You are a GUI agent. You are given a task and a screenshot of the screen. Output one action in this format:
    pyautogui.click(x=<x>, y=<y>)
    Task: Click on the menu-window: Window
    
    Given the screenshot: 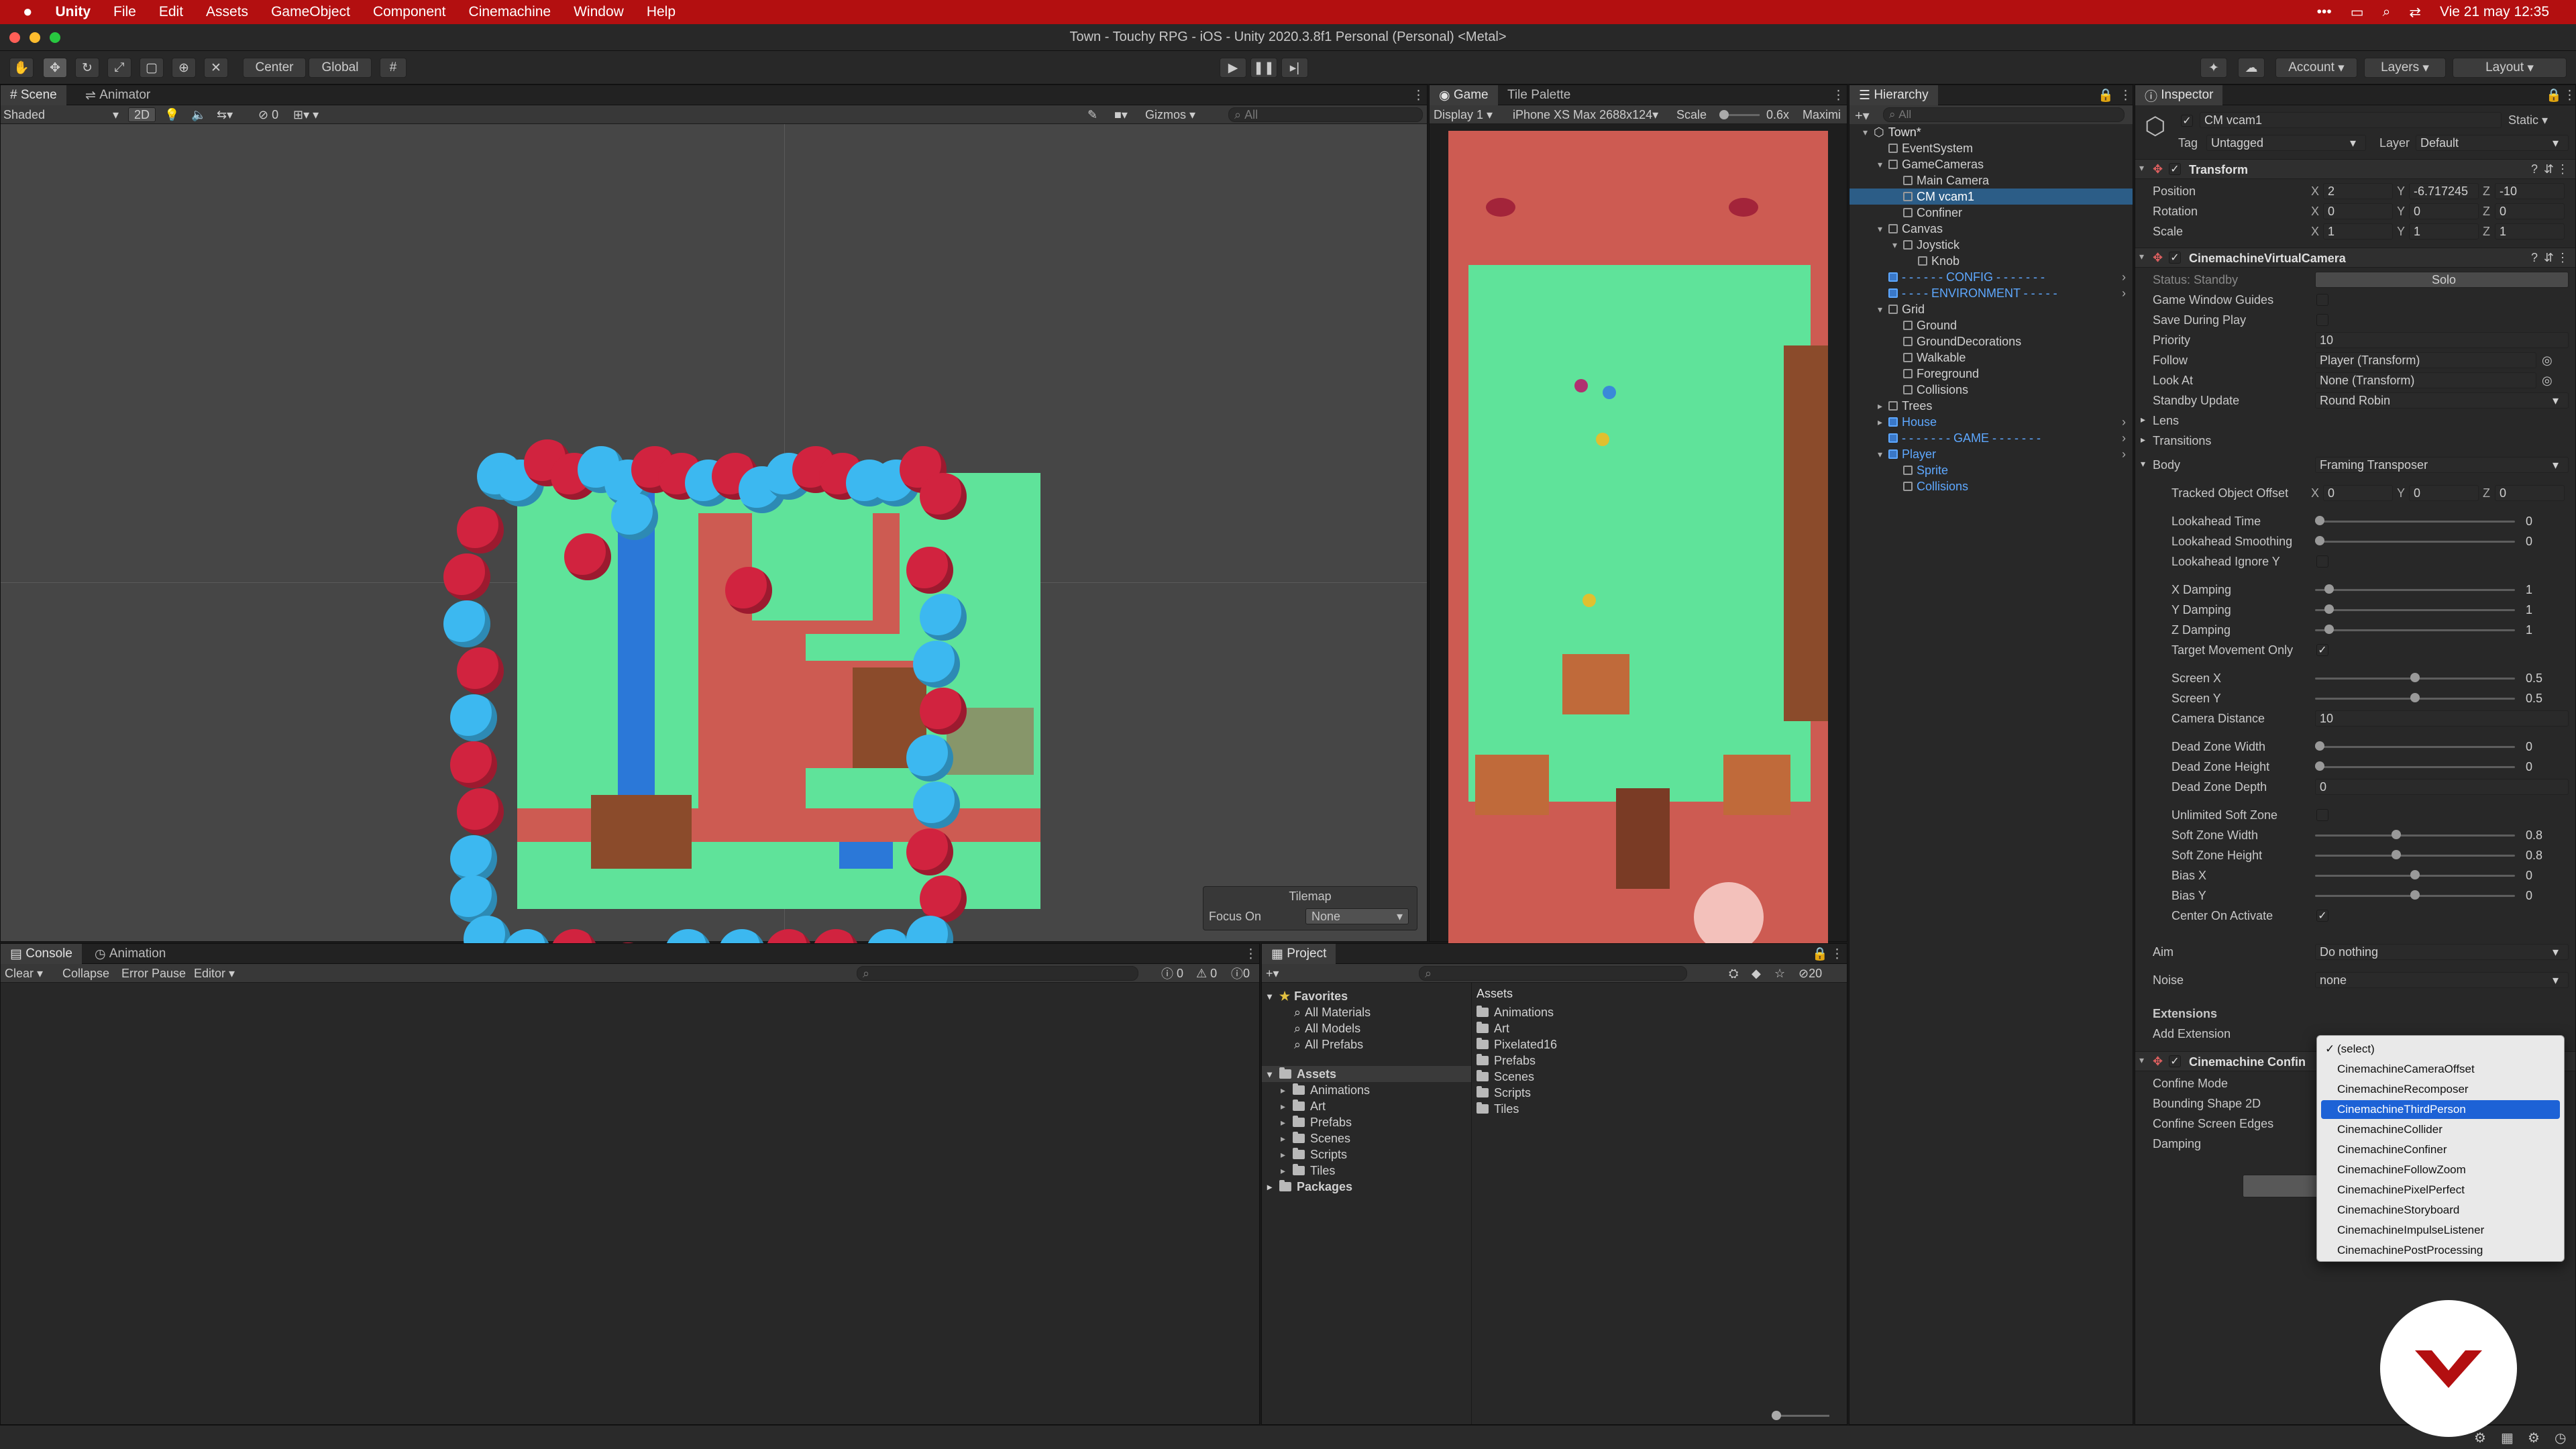 What is the action you would take?
    pyautogui.click(x=599, y=12)
    